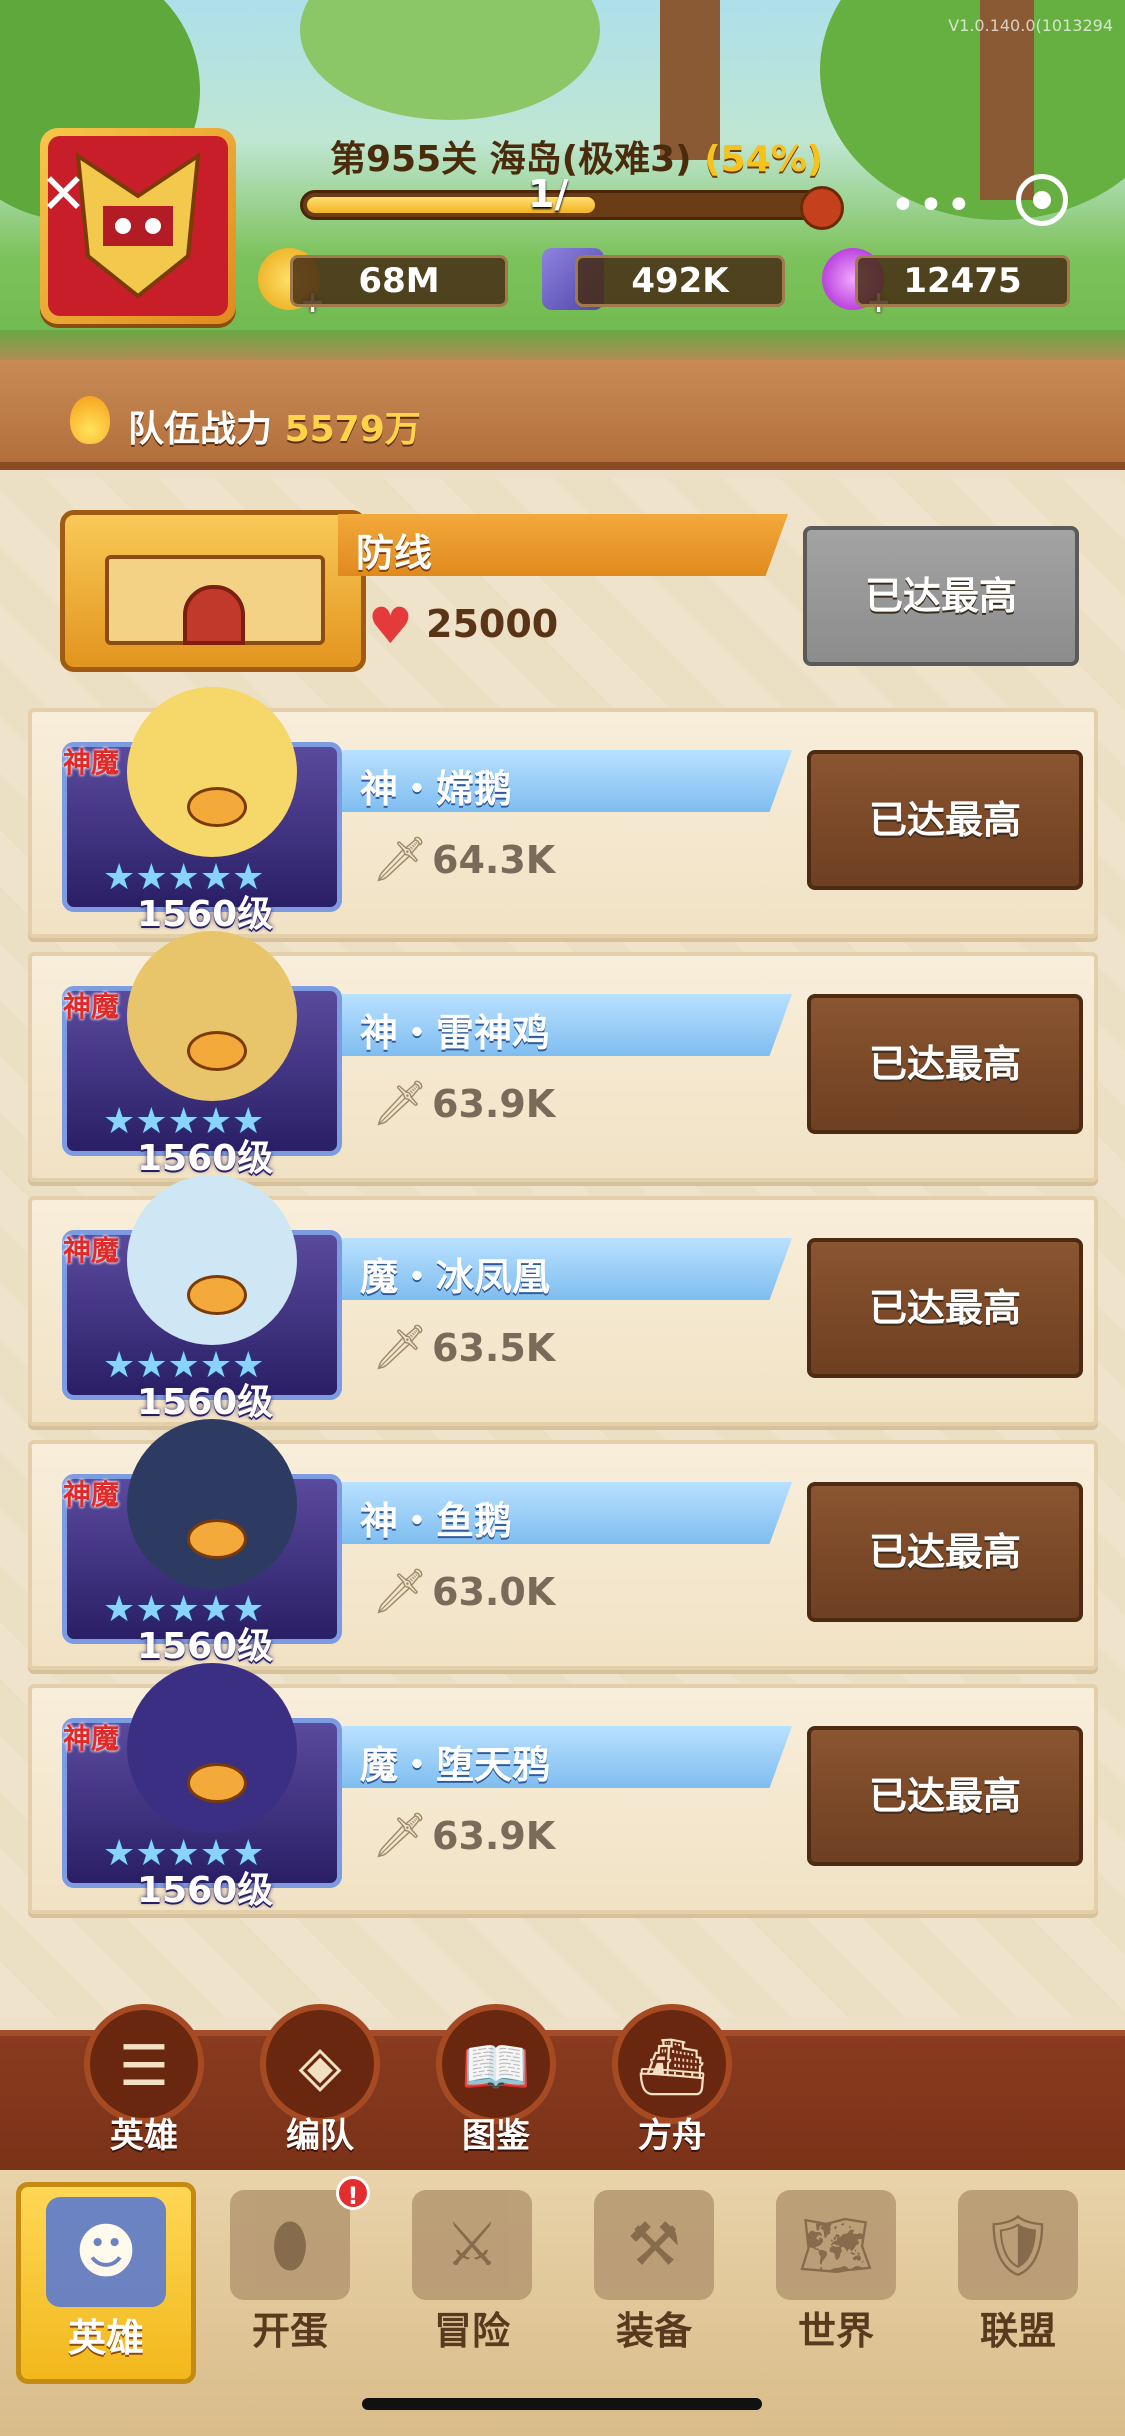 This screenshot has height=2436, width=1125. I want to click on nav-heroes: ☻ 英雄, so click(106, 2283).